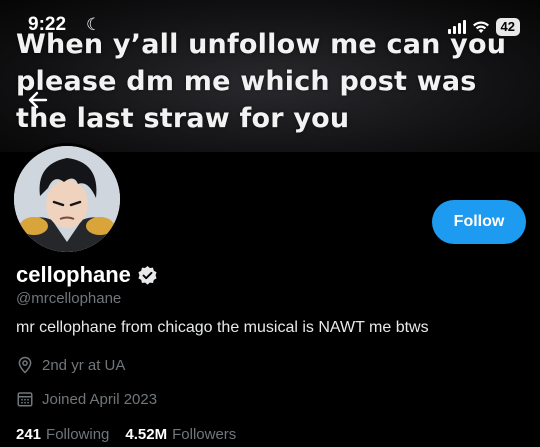 The image size is (540, 447). What do you see at coordinates (100, 399) in the screenshot?
I see `joined-date: Joined April 2023` at bounding box center [100, 399].